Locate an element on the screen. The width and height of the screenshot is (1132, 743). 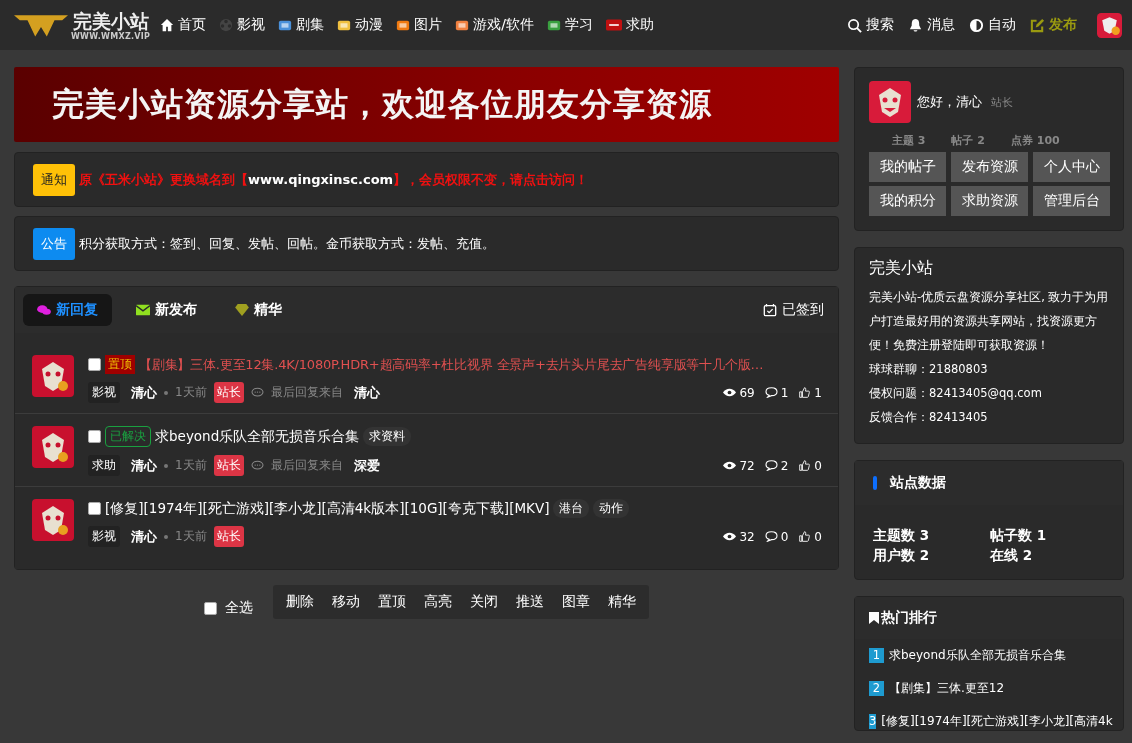
bookmark-icon is located at coordinates (874, 618).